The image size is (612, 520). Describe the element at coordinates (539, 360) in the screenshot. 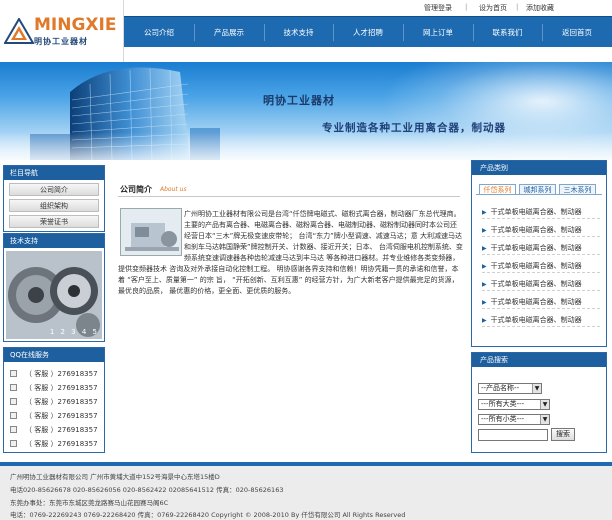

I see `product-search-title: 产品搜索` at that location.